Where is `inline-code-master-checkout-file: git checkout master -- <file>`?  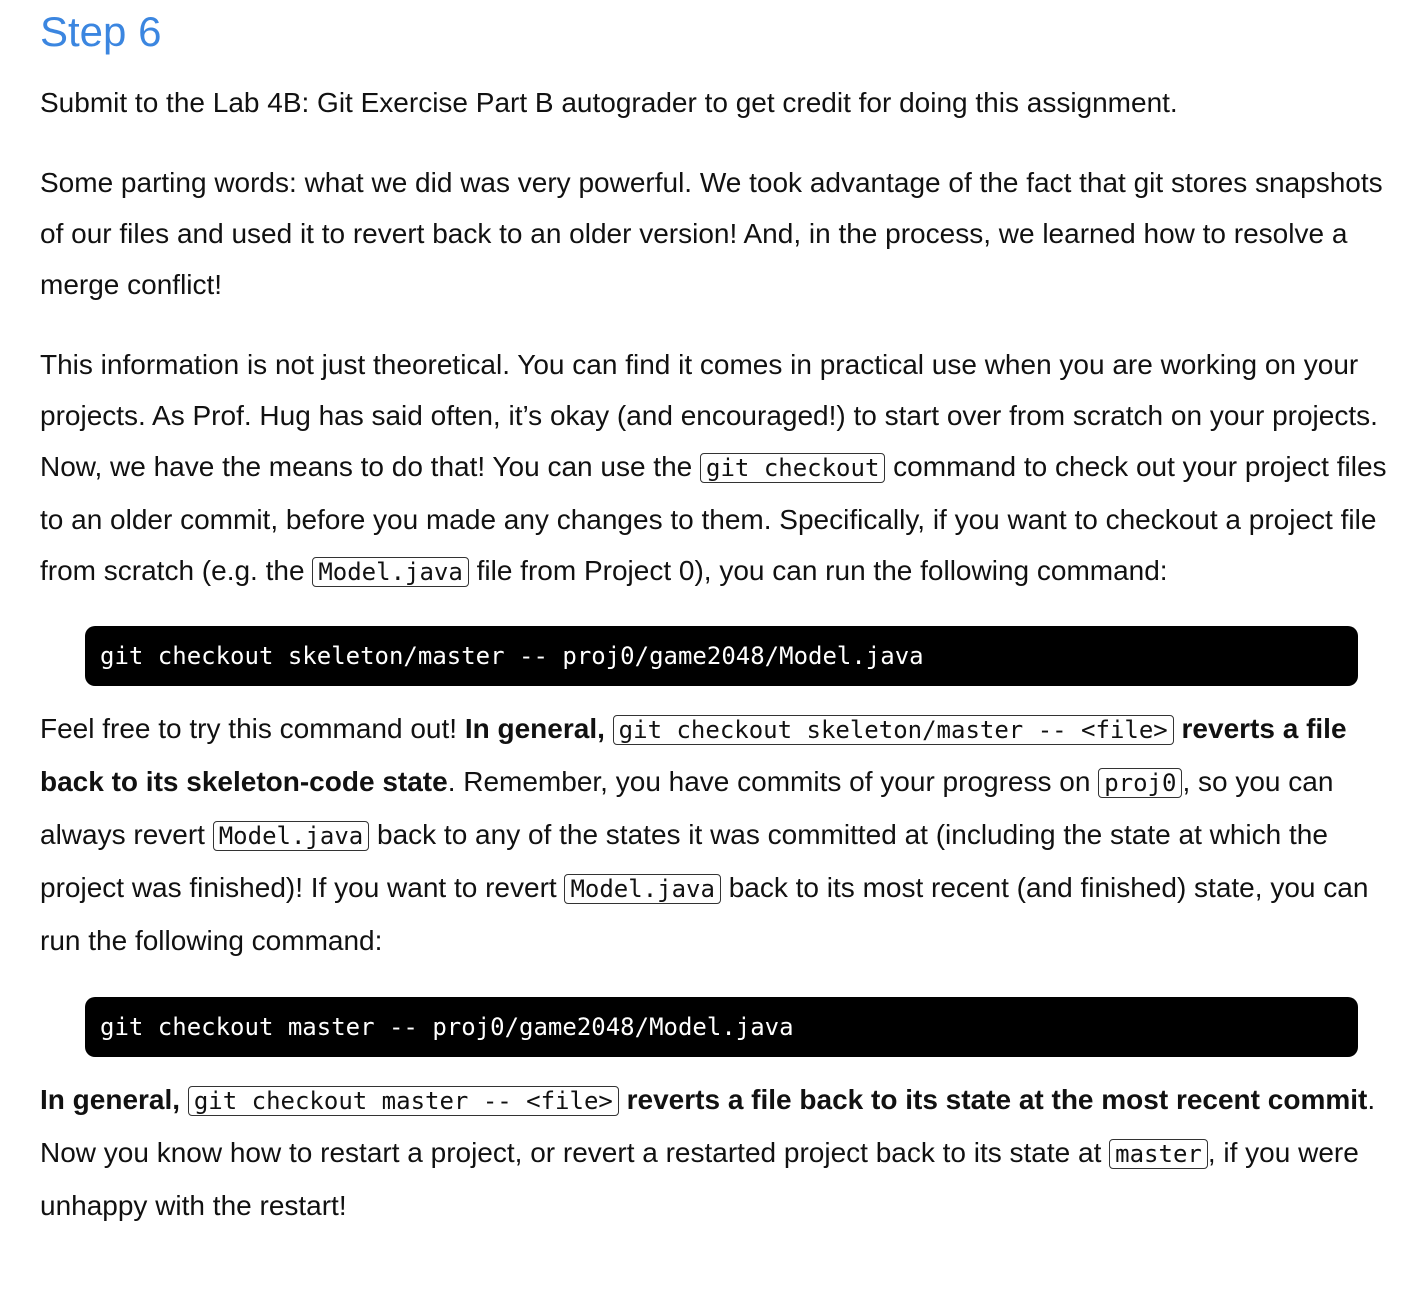
inline-code-master-checkout-file: git checkout master -- <file> is located at coordinates (403, 1101).